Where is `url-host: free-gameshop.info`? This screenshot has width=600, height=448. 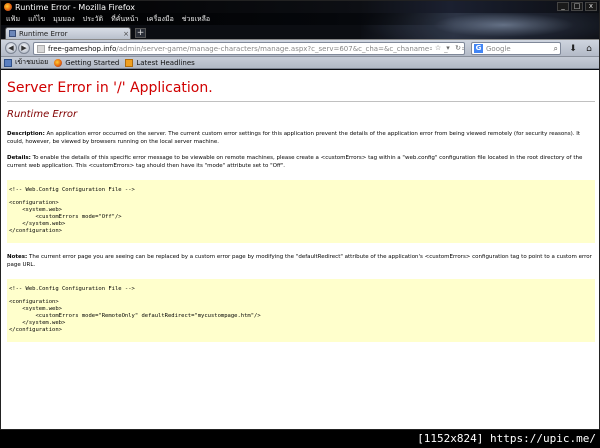 url-host: free-gameshop.info is located at coordinates (82, 48).